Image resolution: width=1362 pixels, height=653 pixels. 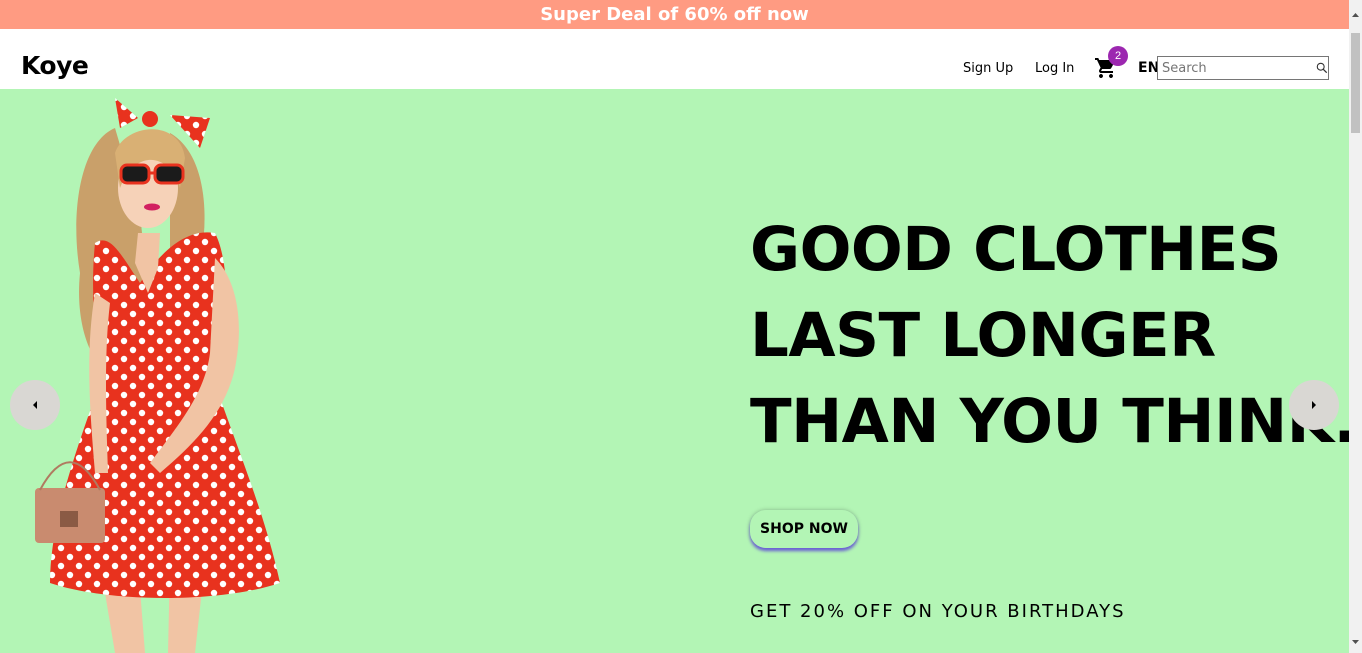 I want to click on chevron-left-icon, so click(x=35, y=405).